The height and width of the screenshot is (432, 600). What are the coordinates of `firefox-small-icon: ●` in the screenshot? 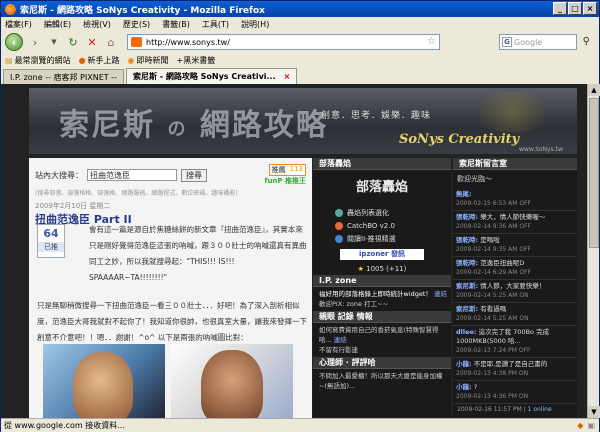 It's located at (82, 60).